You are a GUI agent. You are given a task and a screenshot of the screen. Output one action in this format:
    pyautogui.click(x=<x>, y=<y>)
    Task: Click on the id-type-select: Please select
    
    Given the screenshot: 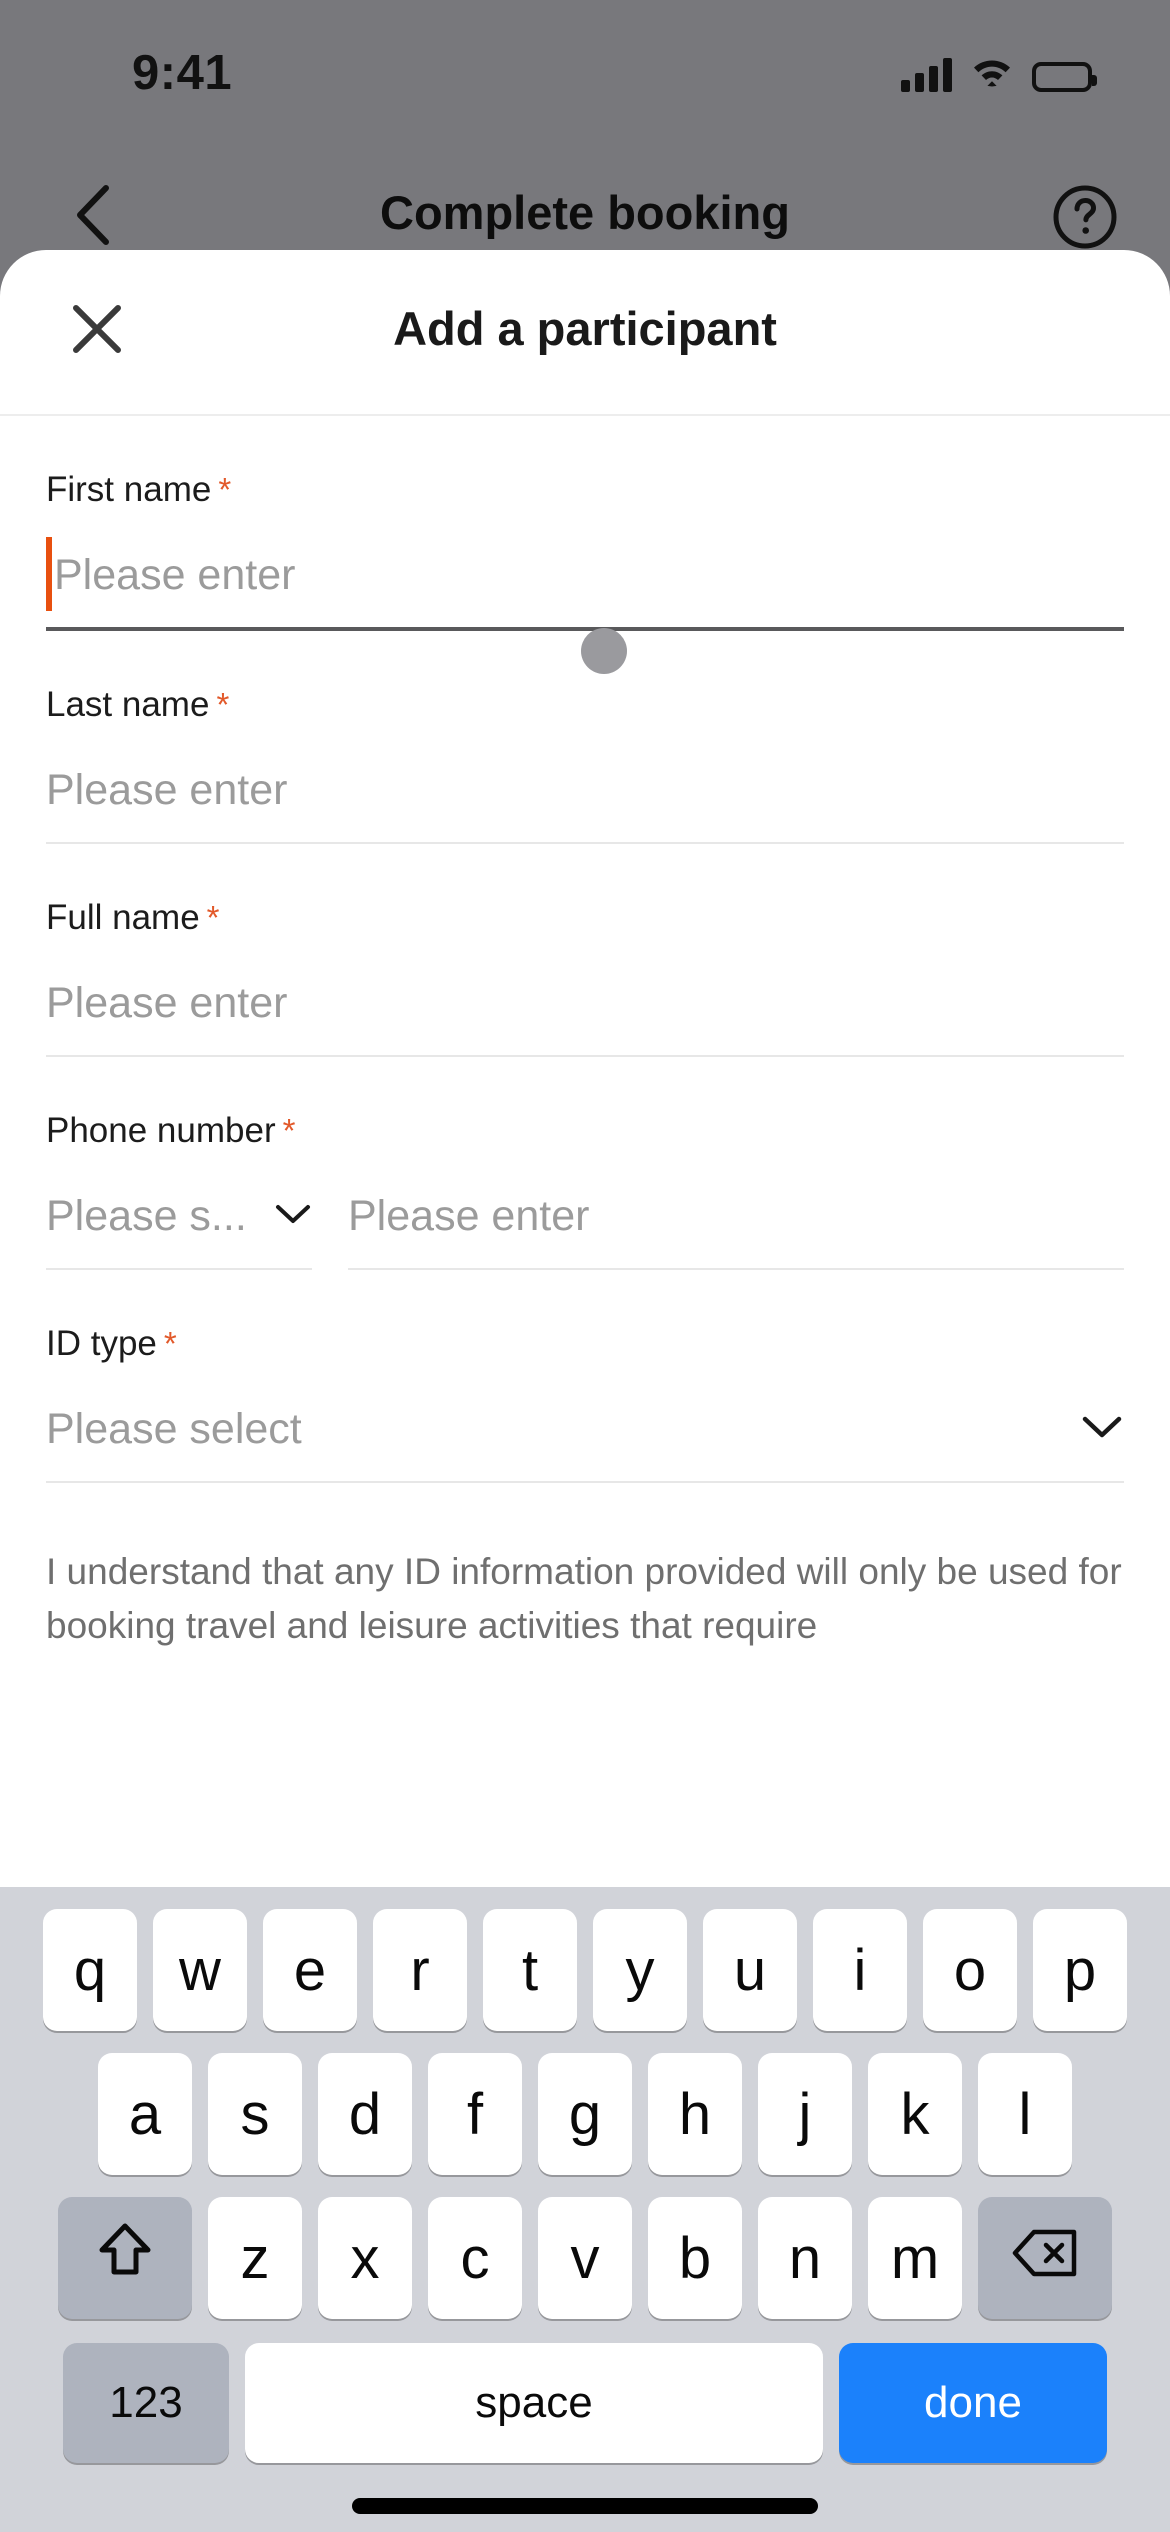 What is the action you would take?
    pyautogui.click(x=585, y=1430)
    